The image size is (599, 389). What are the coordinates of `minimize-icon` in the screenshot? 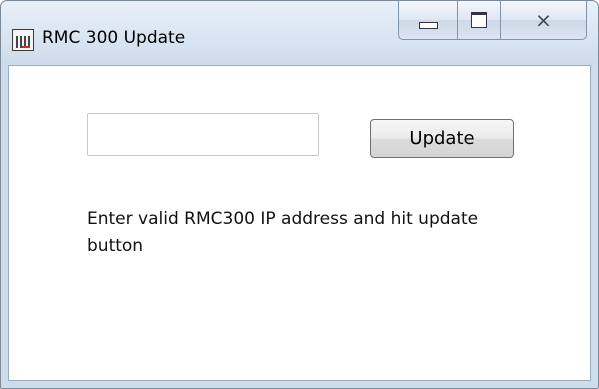 It's located at (428, 25).